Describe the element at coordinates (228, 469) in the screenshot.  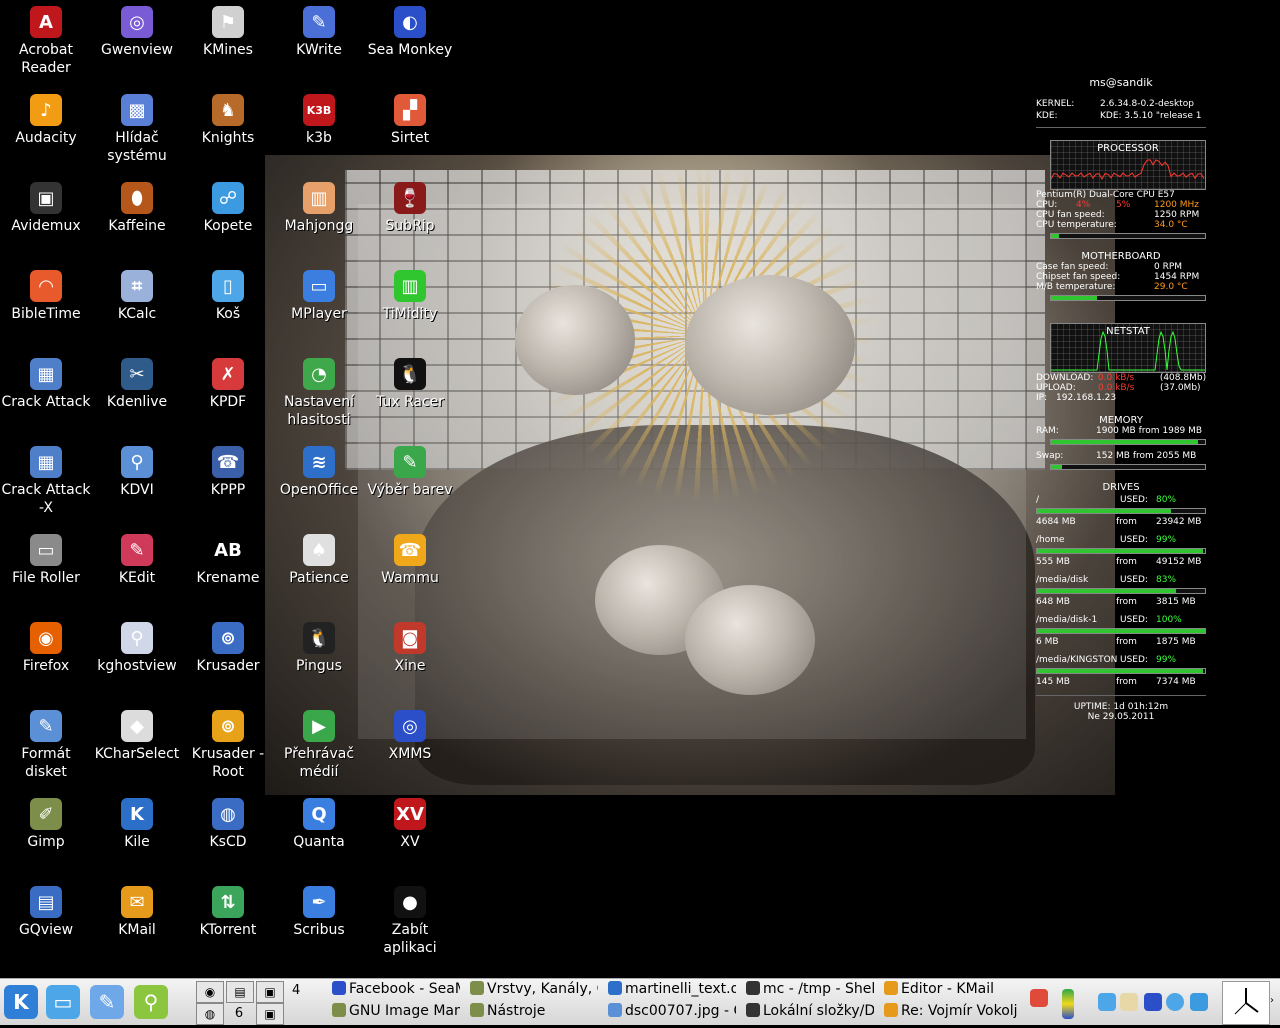
I see `desktop-icon: ☎ KPPP` at that location.